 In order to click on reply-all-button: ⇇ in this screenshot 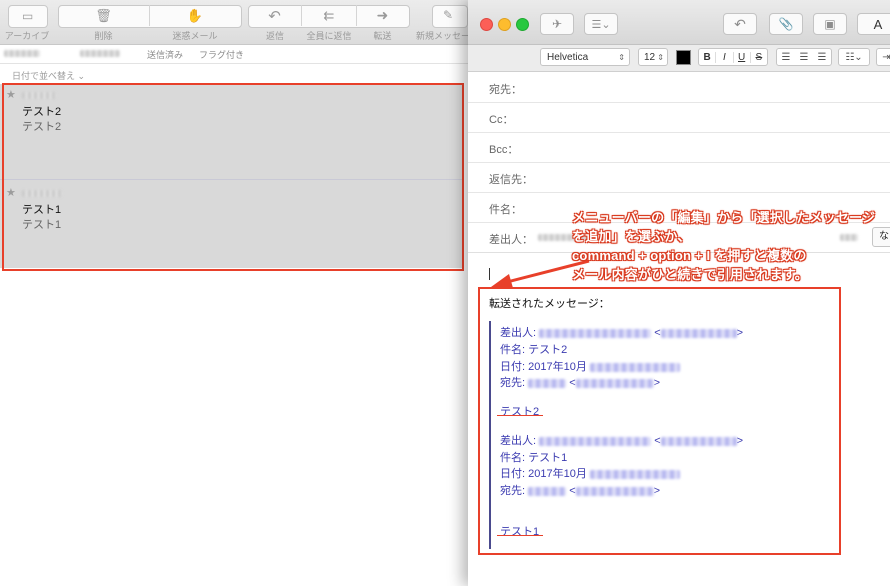, I will do `click(329, 15)`.